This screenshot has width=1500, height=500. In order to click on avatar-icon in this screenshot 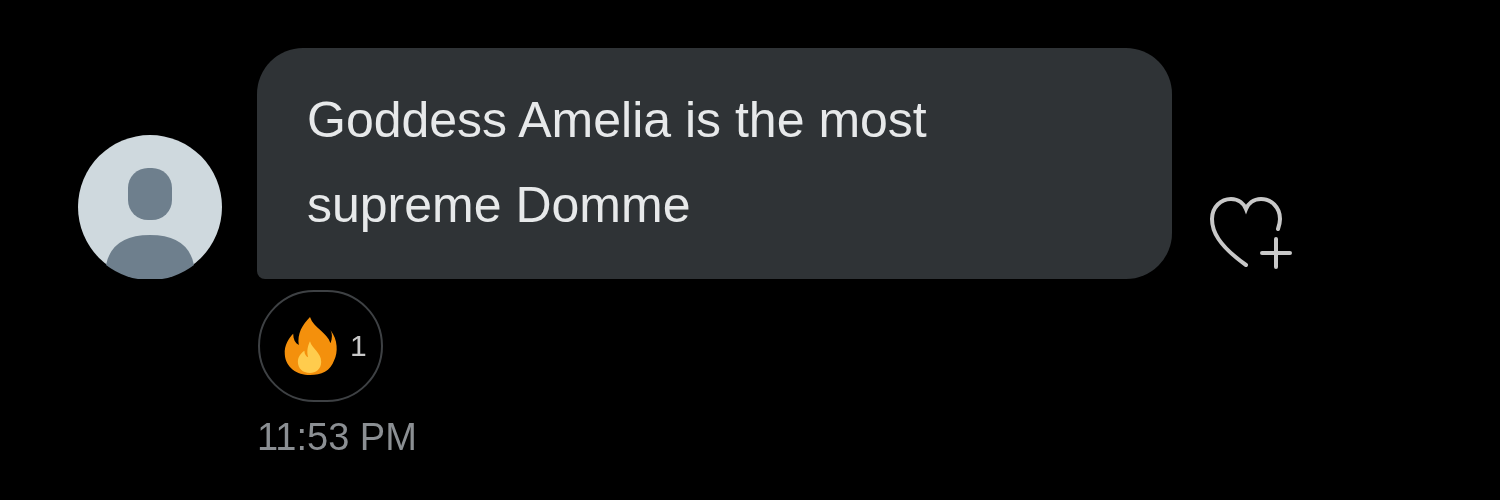, I will do `click(150, 207)`.